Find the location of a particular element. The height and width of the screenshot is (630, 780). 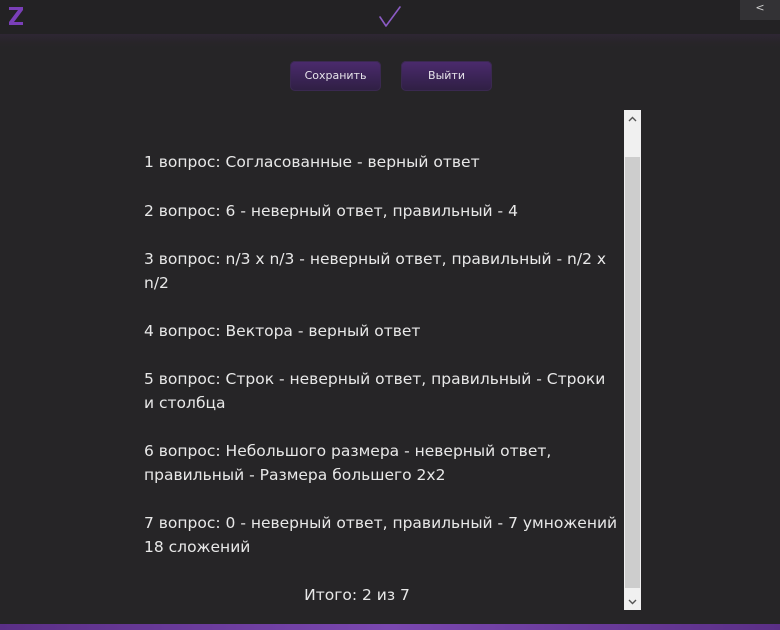

result-line-4: 4 вопрос: Вектора - верный ответ is located at coordinates (282, 331).